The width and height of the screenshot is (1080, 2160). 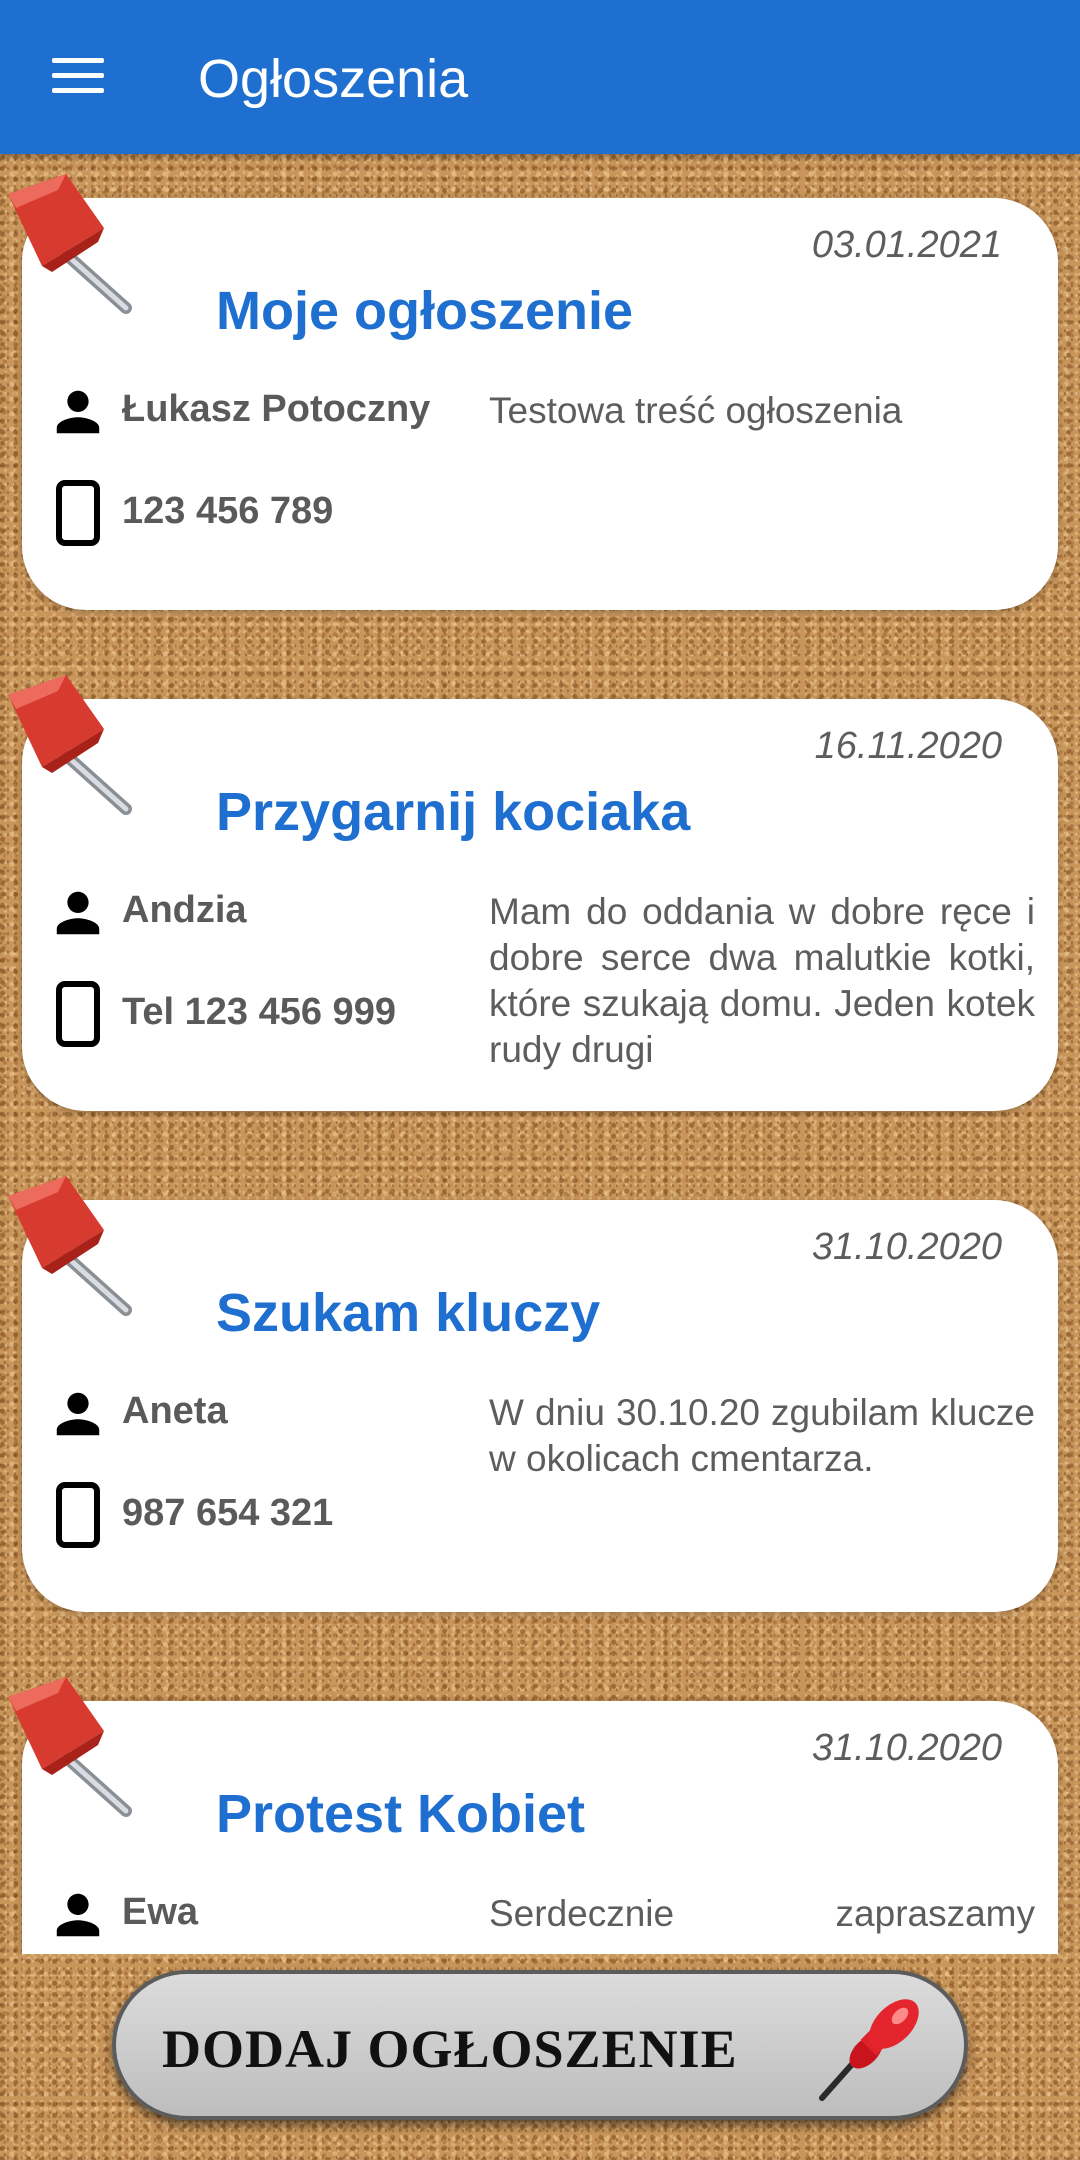 I want to click on page-title: Ogłoszenia, so click(x=333, y=79).